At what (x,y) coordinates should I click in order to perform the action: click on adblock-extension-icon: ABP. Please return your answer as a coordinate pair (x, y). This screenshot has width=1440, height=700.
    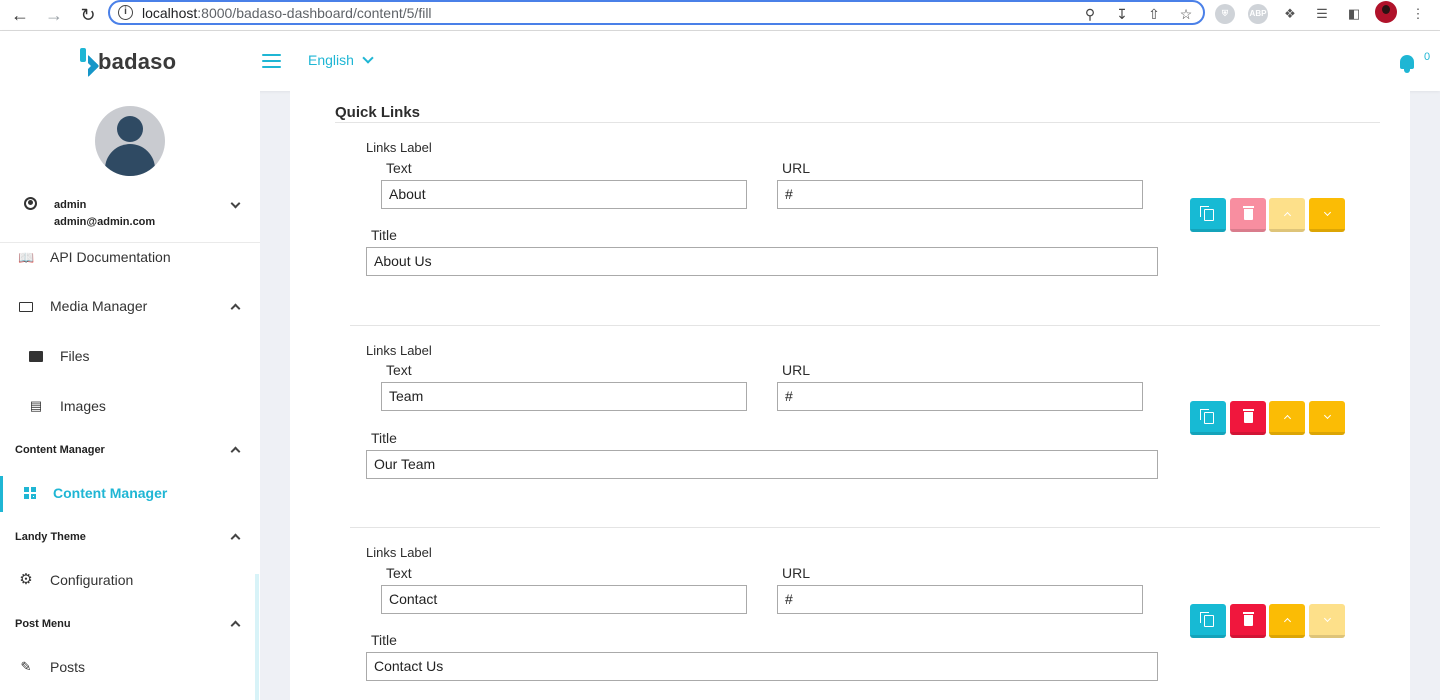
    Looking at the image, I should click on (1258, 14).